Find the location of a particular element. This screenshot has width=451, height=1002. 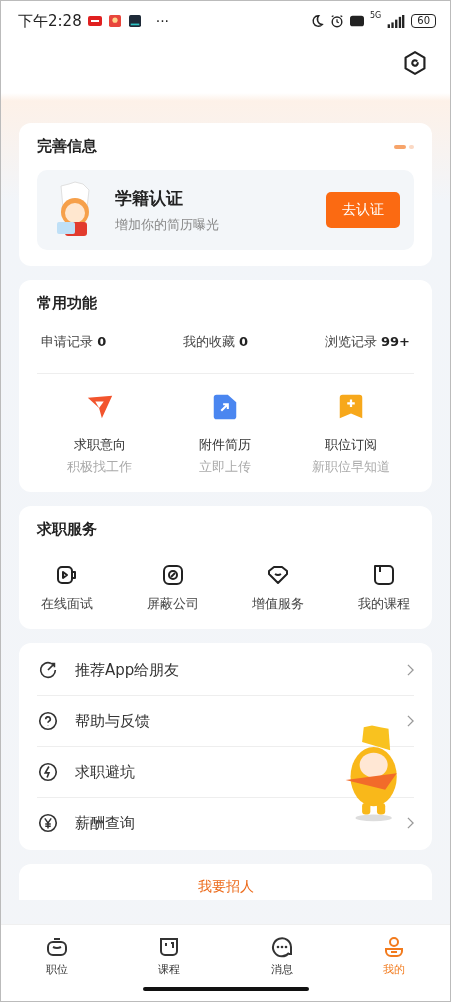

card-title: 学籍认证 is located at coordinates (149, 198).